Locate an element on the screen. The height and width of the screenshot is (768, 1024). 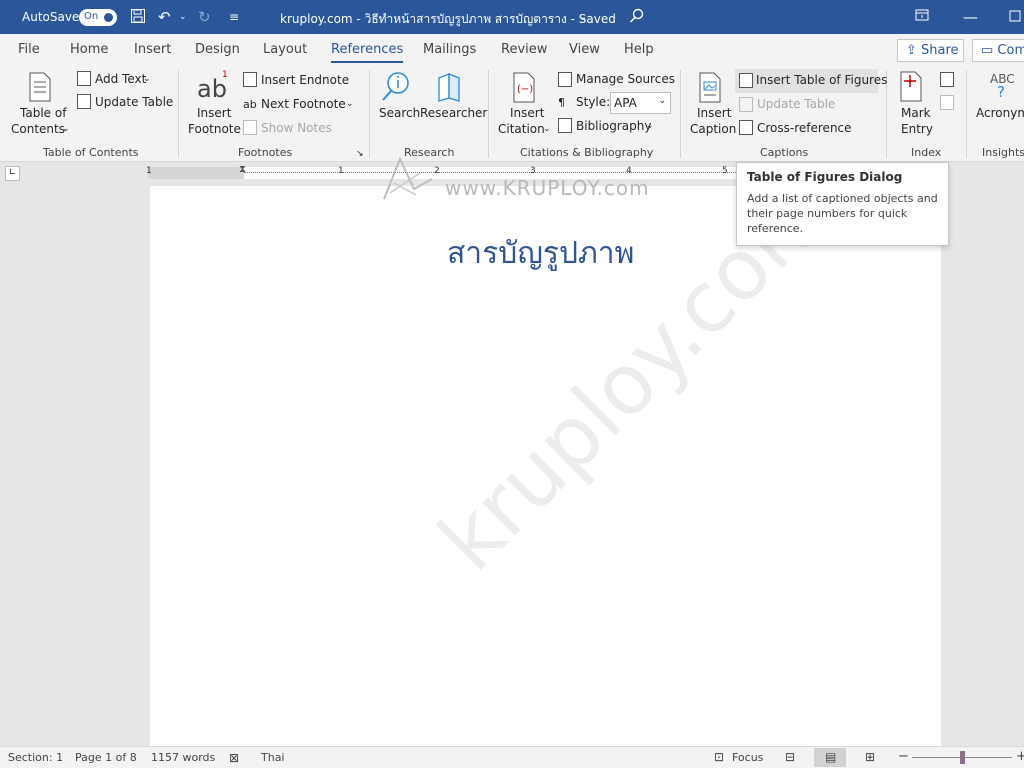
tab-selector: ∟ is located at coordinates (12, 173).